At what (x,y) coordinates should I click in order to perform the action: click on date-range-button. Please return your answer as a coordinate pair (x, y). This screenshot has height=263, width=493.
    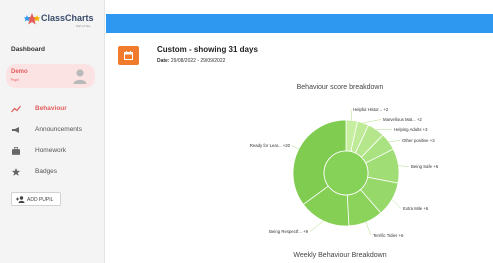
    Looking at the image, I should click on (128, 55).